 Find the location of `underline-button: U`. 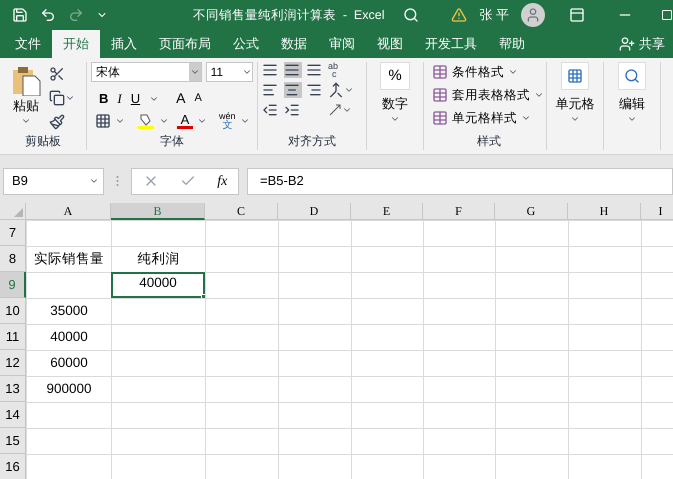

underline-button: U is located at coordinates (135, 98).